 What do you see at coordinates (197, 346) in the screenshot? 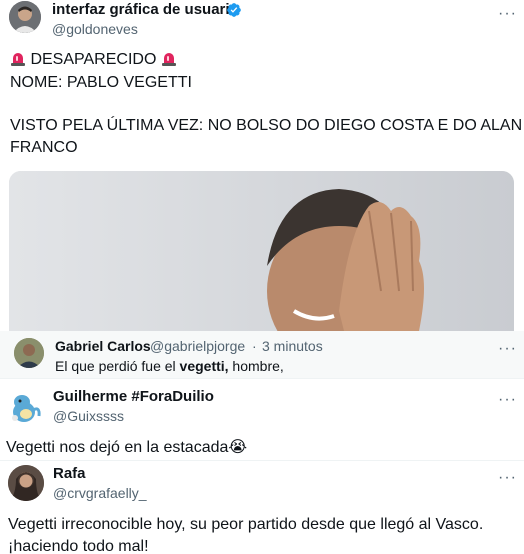
I see `quoted-reply-handle: @gabrielpjorge` at bounding box center [197, 346].